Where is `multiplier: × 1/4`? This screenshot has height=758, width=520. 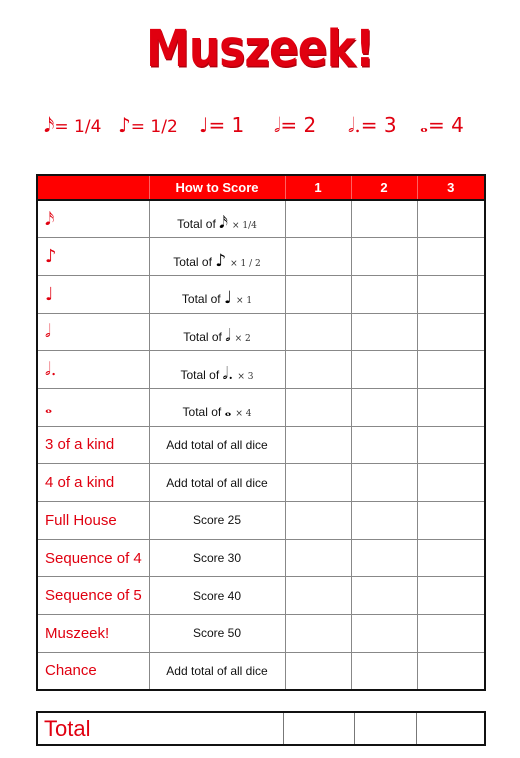
multiplier: × 1/4 is located at coordinates (244, 226).